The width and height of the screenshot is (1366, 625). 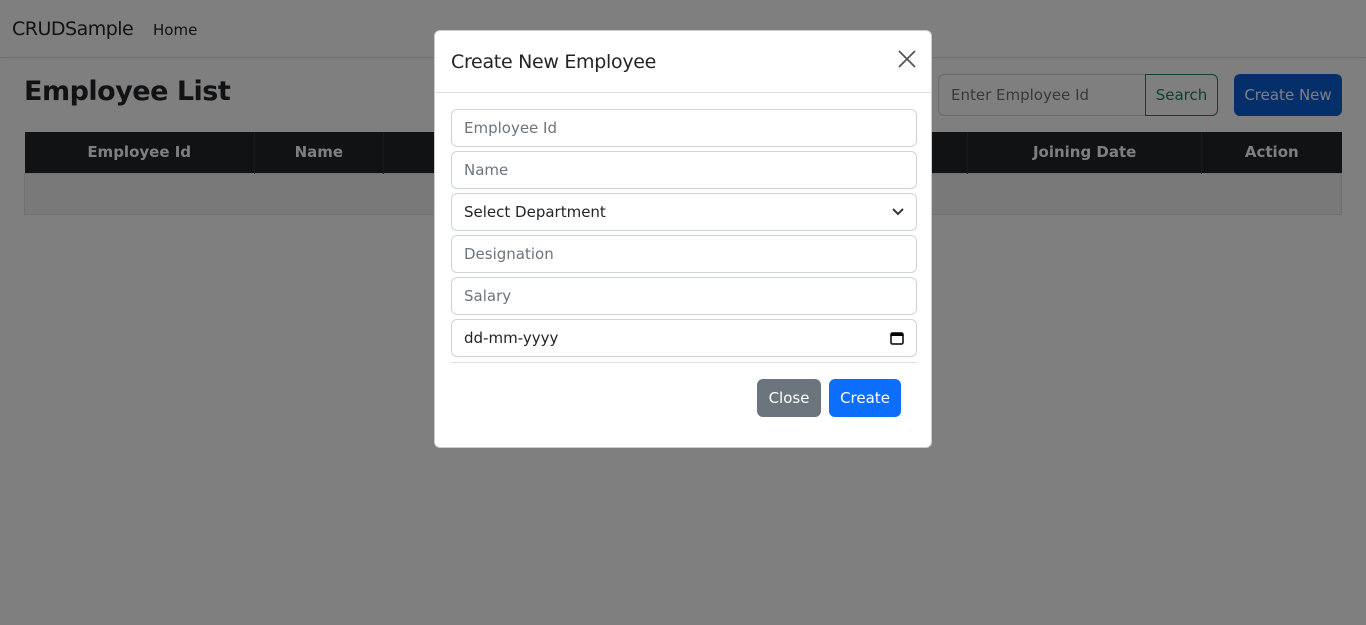 What do you see at coordinates (511, 338) in the screenshot?
I see `date-placeholder: dd-mm-yyyy` at bounding box center [511, 338].